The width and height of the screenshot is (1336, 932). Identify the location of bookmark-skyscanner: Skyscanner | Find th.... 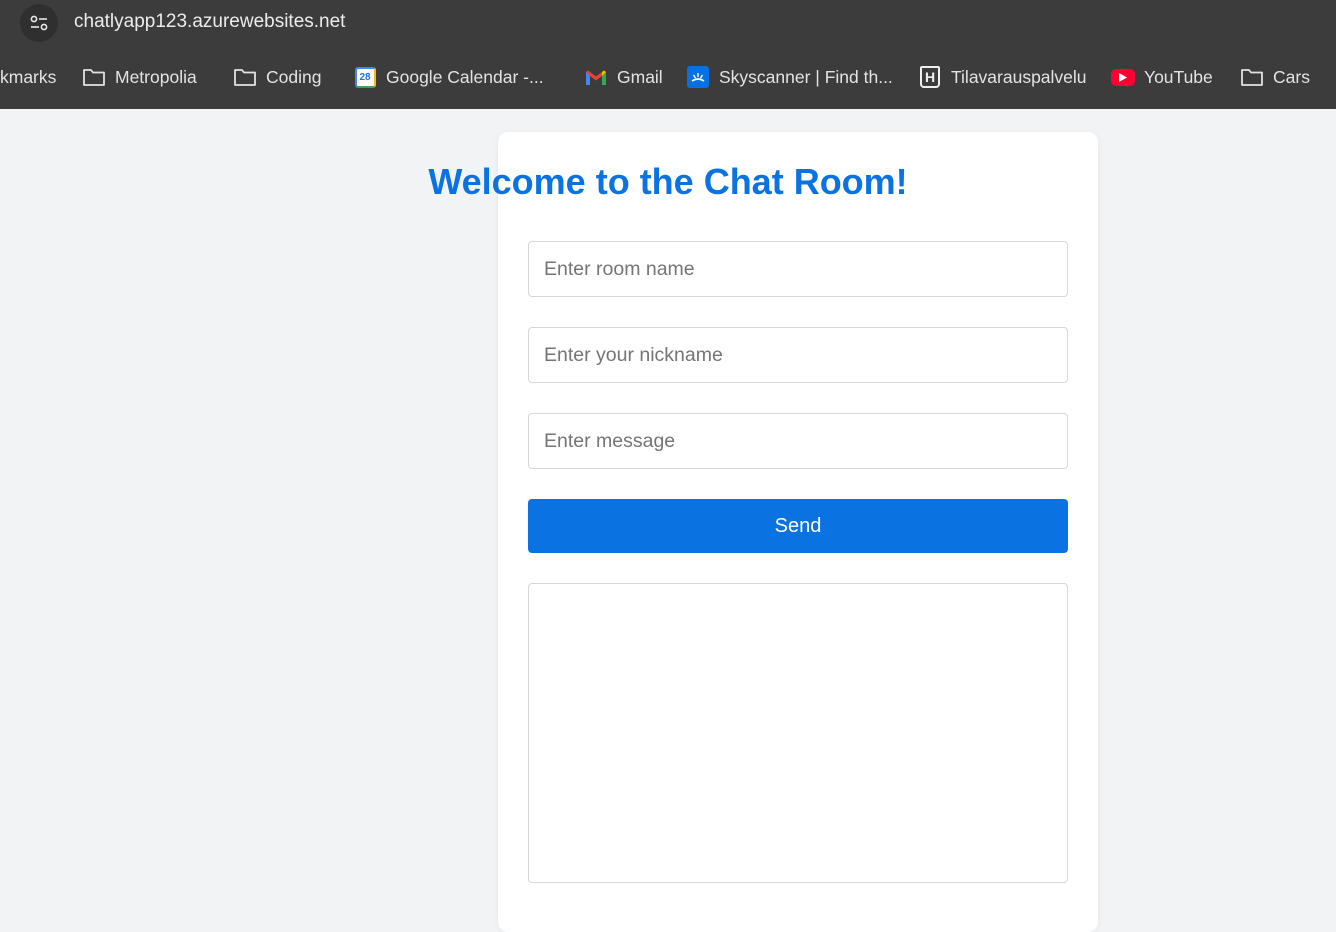
(789, 77).